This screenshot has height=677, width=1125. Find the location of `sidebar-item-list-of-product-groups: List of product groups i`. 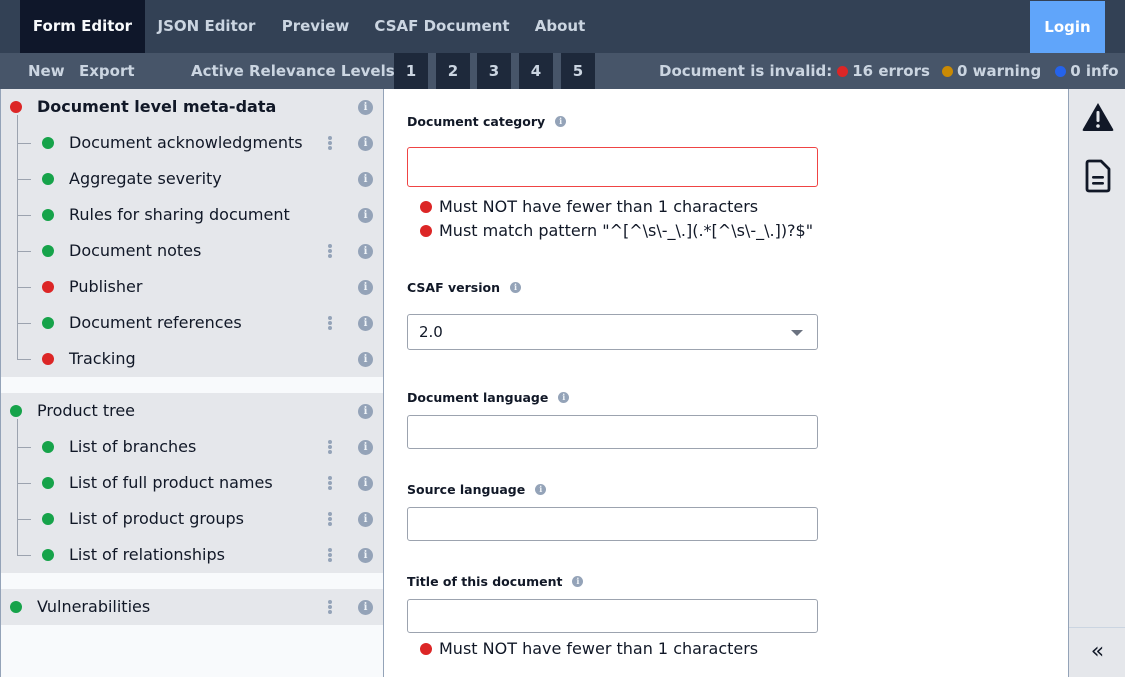

sidebar-item-list-of-product-groups: List of product groups i is located at coordinates (192, 519).